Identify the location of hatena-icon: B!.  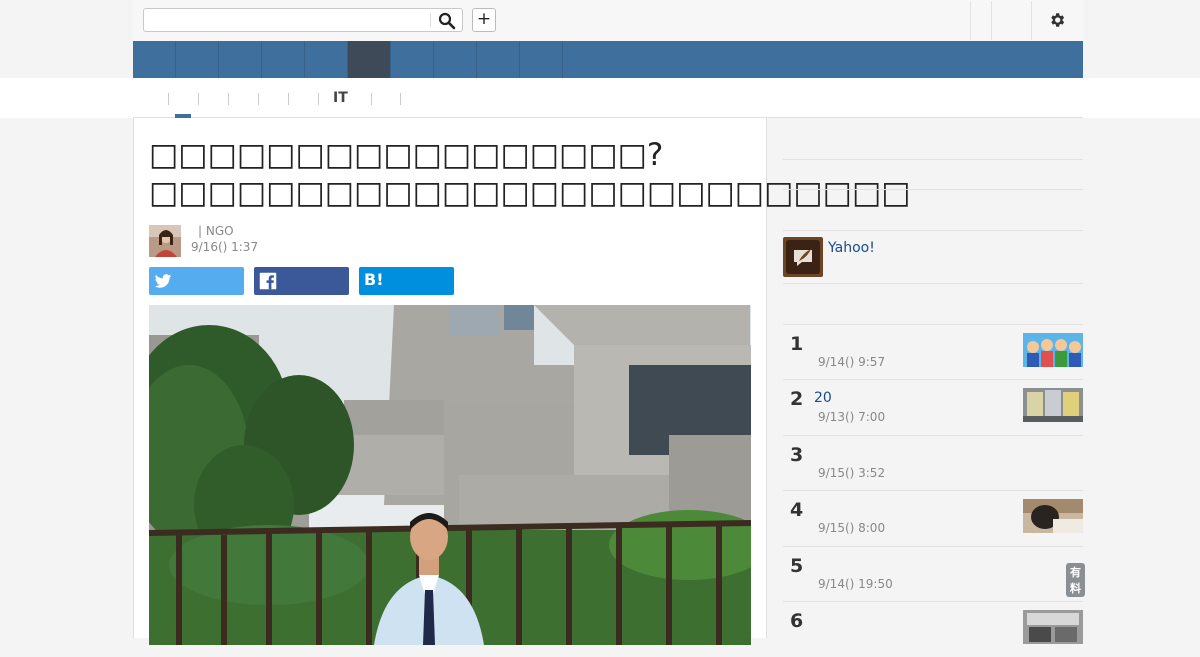
(374, 279).